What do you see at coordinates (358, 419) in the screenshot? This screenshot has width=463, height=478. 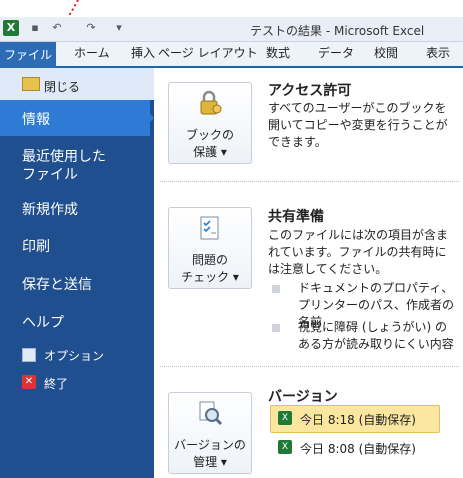 I see `version-1: 今日 8:18 (自動保存)` at bounding box center [358, 419].